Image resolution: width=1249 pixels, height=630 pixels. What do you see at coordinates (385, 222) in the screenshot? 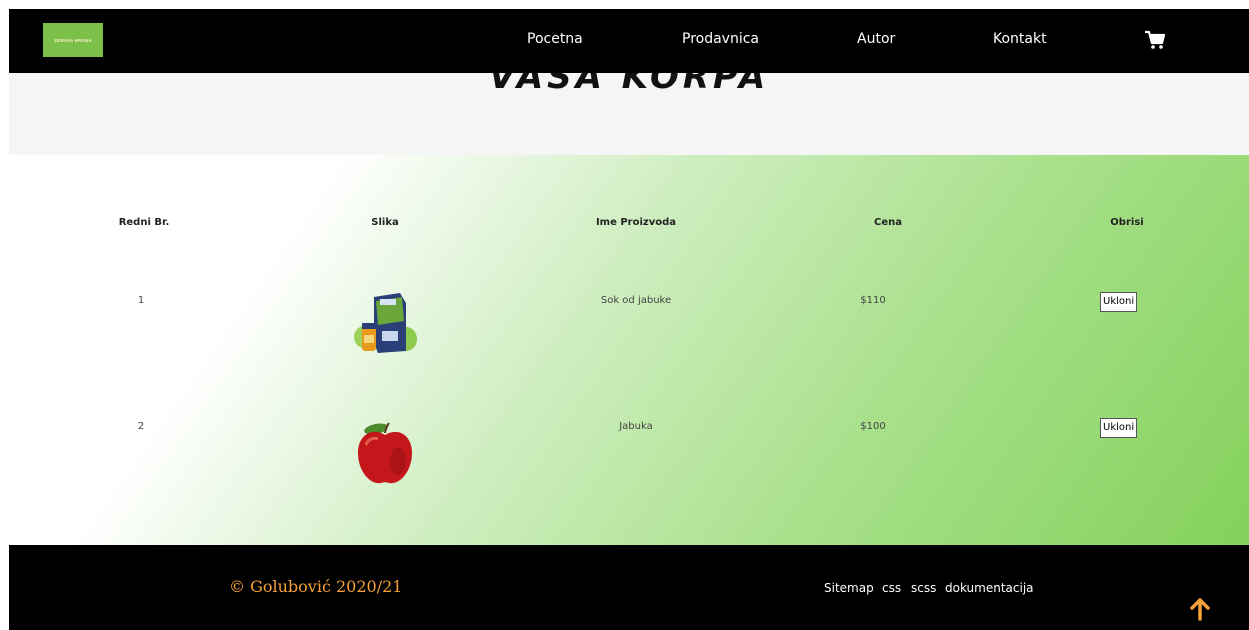
I see `column-header-image: Slika` at bounding box center [385, 222].